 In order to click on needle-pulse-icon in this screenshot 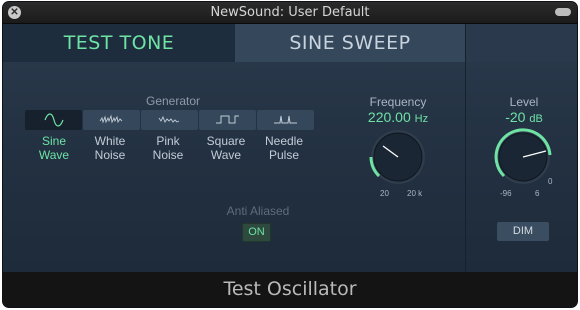, I will do `click(285, 119)`.